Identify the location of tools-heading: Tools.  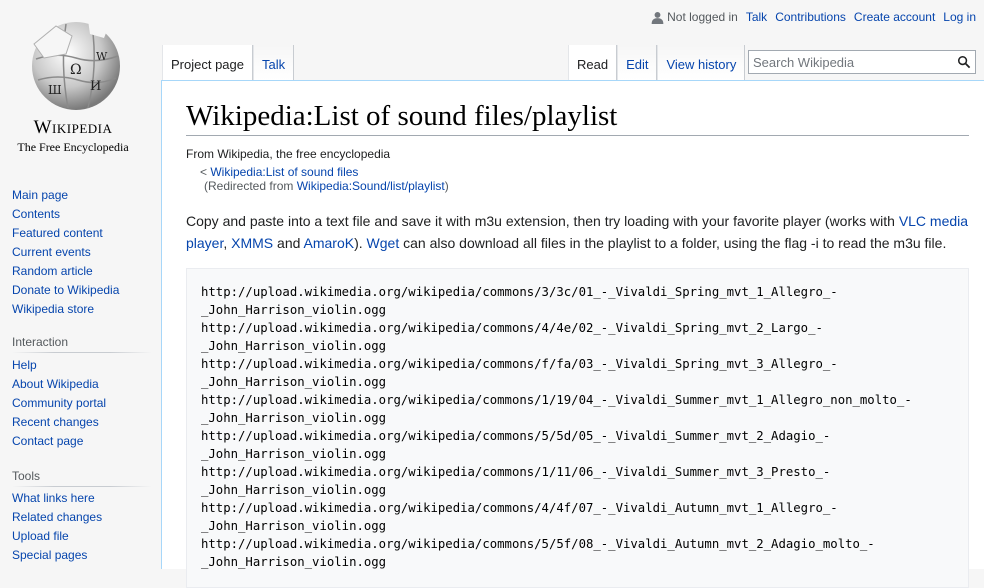
(26, 476).